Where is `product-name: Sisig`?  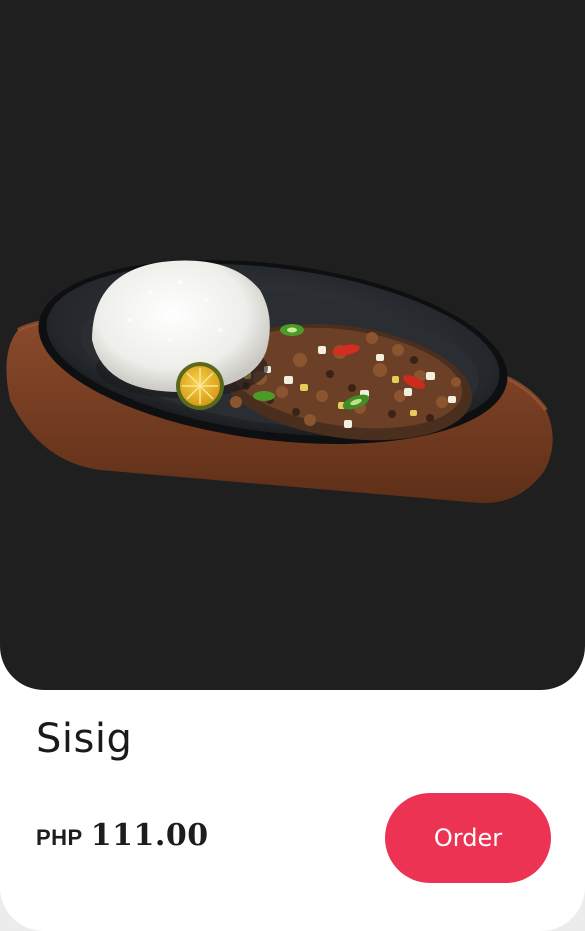 product-name: Sisig is located at coordinates (84, 739).